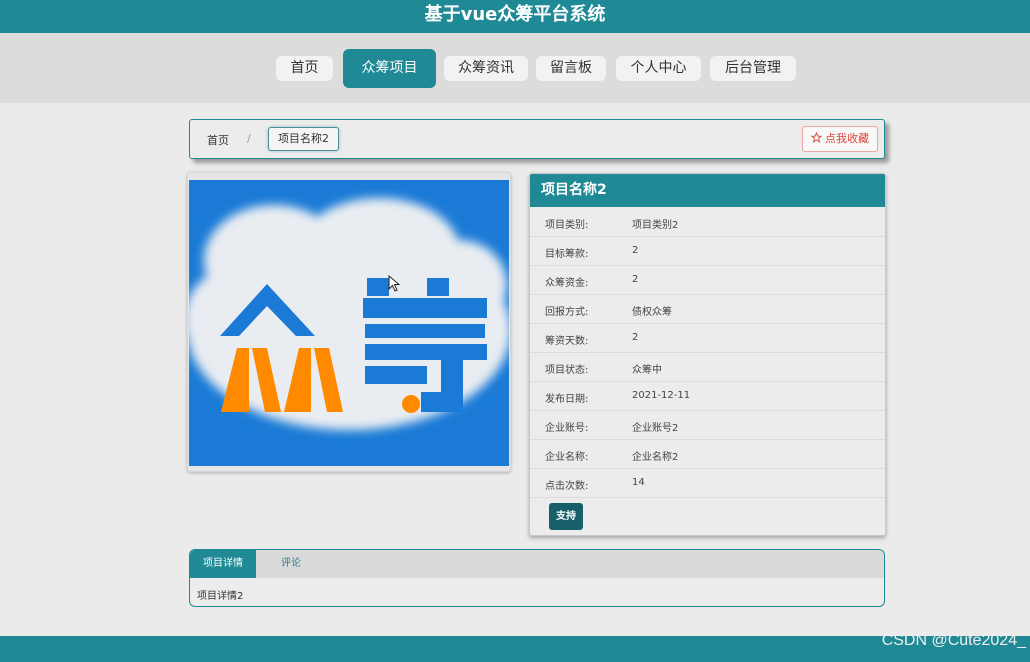 The width and height of the screenshot is (1030, 662). What do you see at coordinates (389, 68) in the screenshot?
I see `nav-item-projects: 众筹项目` at bounding box center [389, 68].